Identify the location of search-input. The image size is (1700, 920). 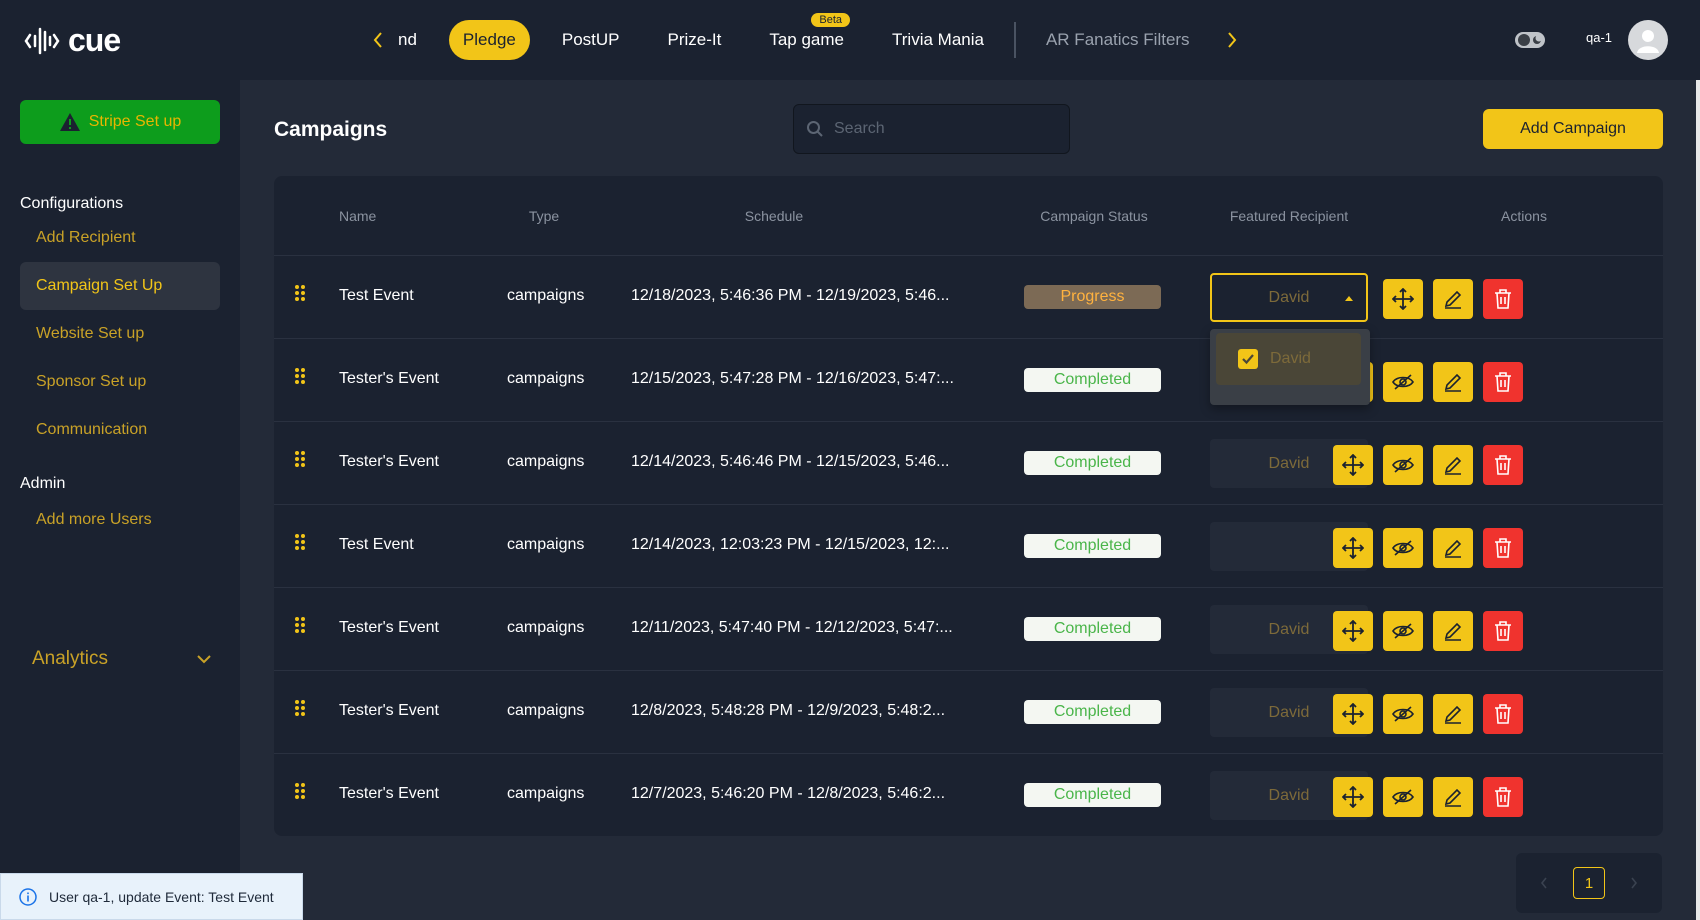
(944, 129).